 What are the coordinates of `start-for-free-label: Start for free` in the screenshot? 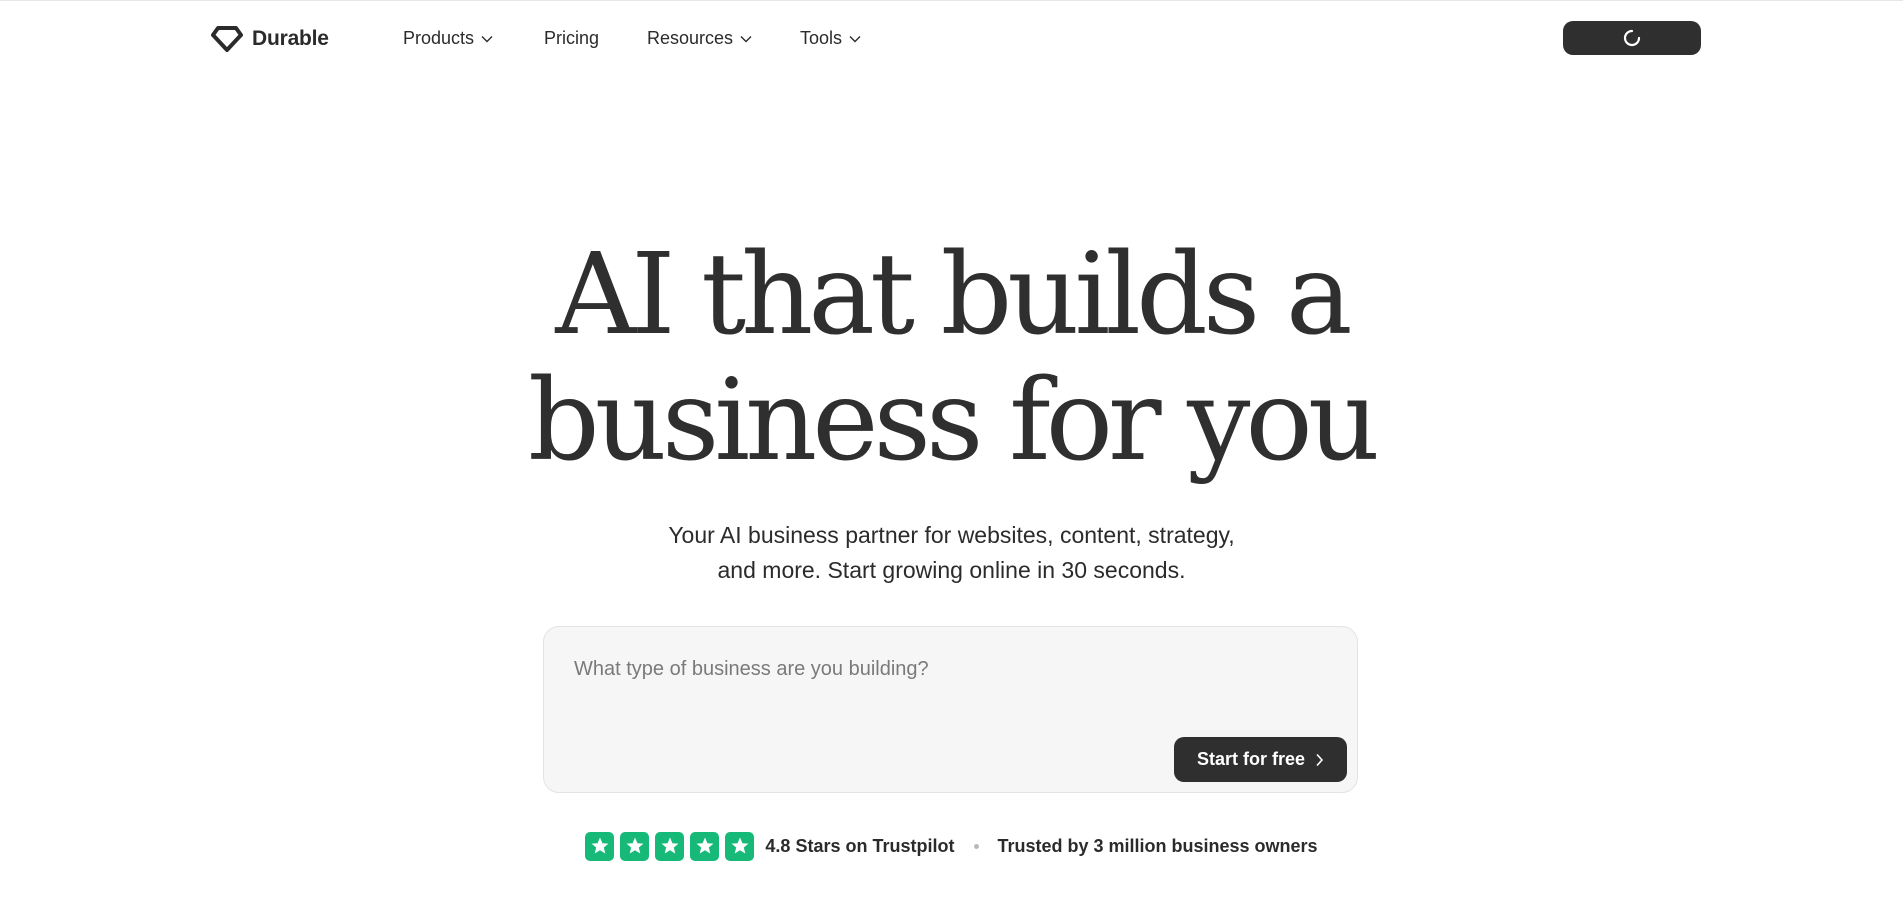 It's located at (1251, 759).